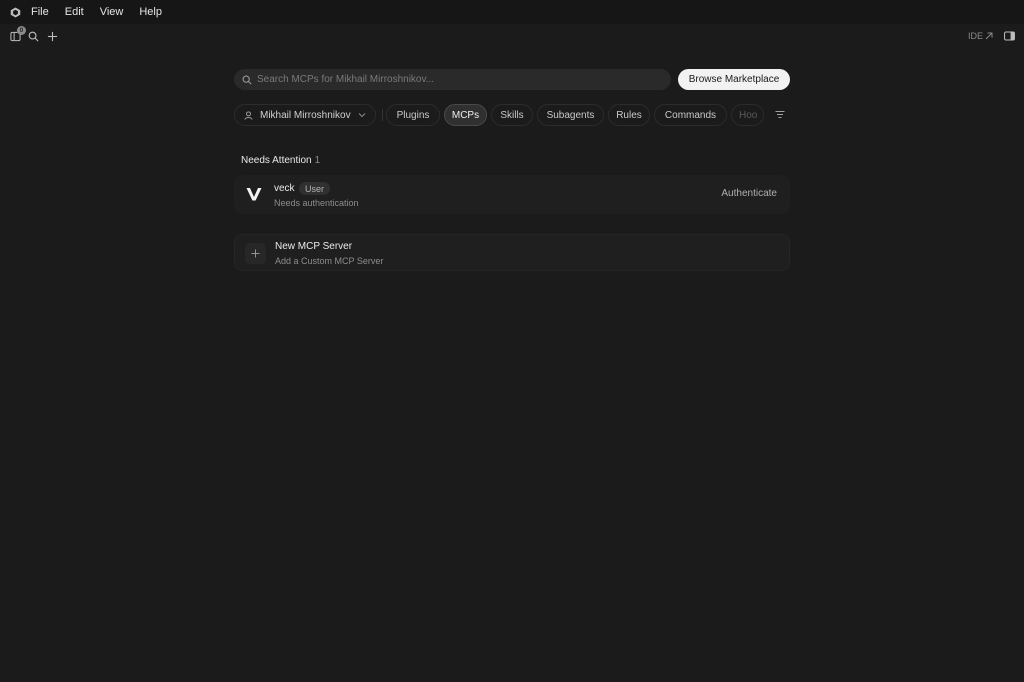 This screenshot has height=682, width=1024. I want to click on tab-skills: Skills, so click(512, 115).